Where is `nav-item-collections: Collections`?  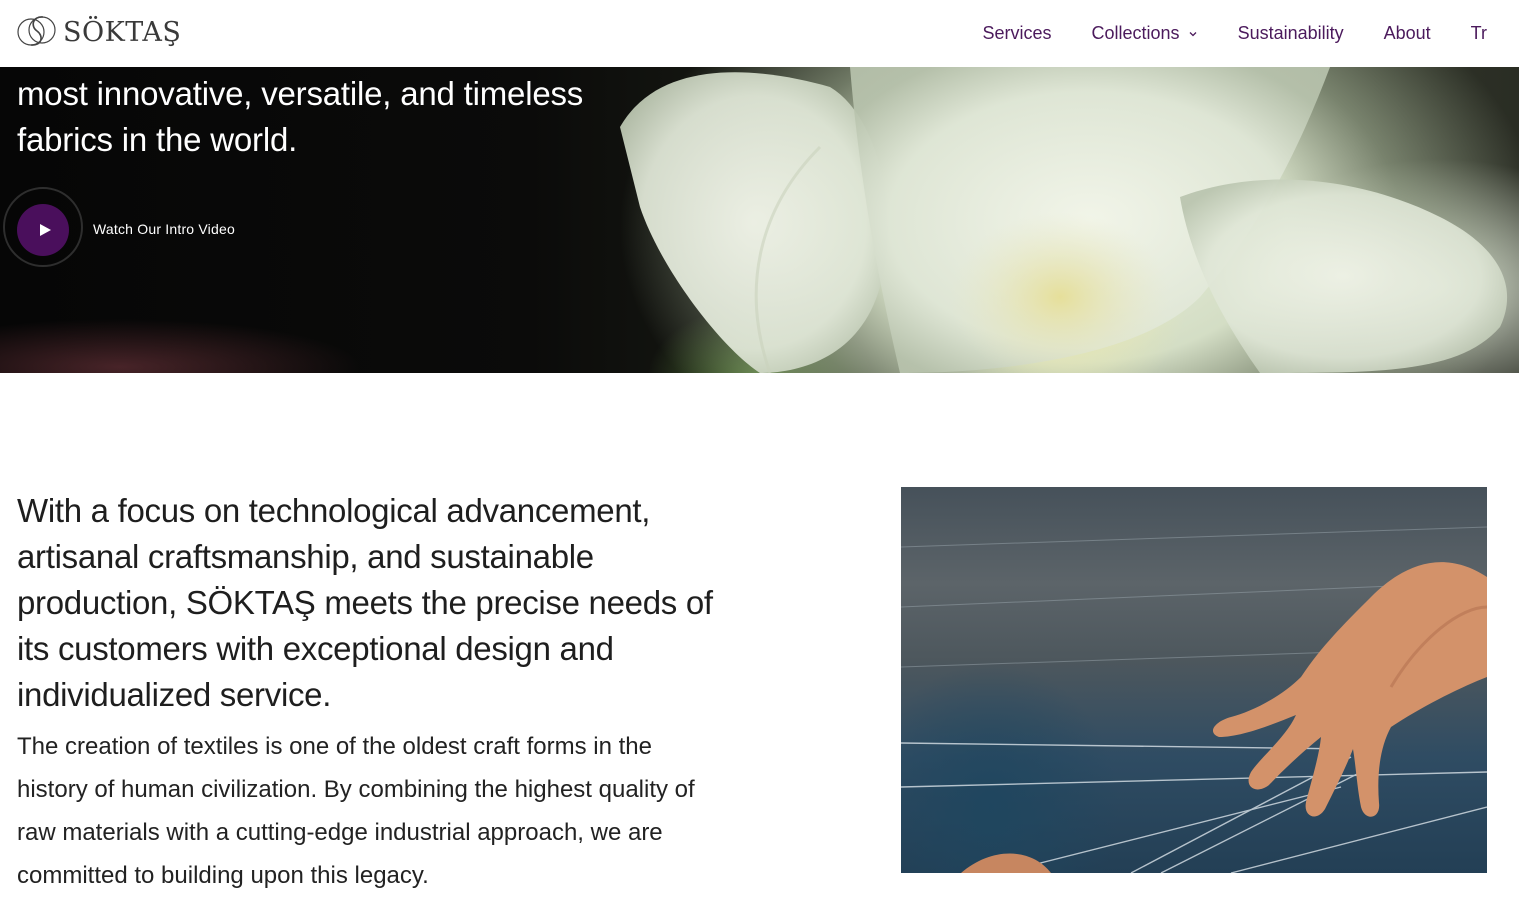 nav-item-collections: Collections is located at coordinates (1145, 33).